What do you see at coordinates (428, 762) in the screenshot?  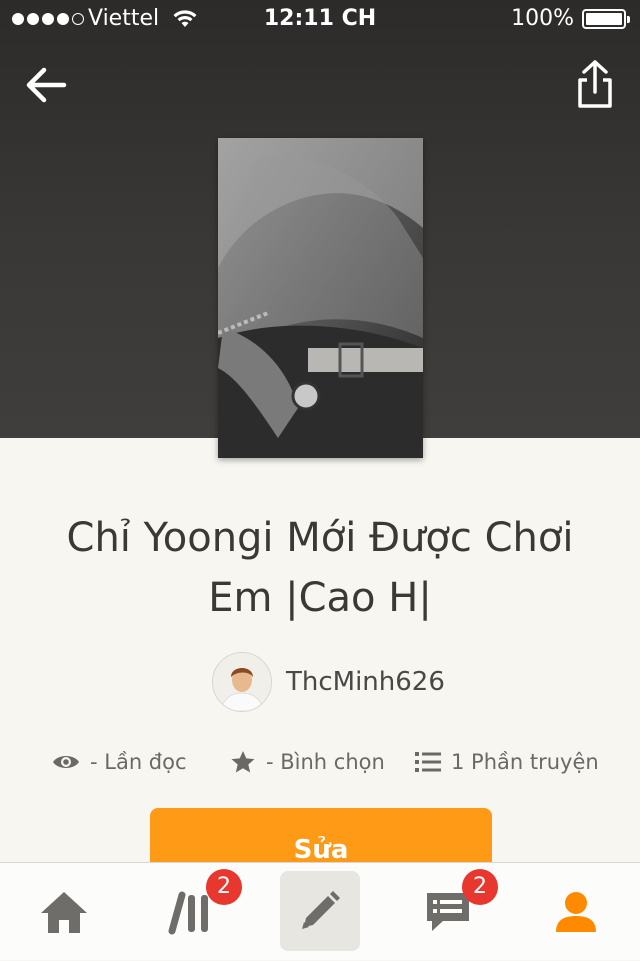 I see `list-icon` at bounding box center [428, 762].